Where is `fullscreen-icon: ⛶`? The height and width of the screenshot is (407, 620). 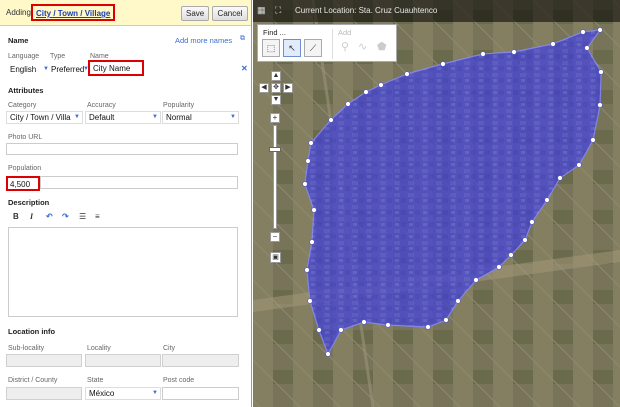 fullscreen-icon: ⛶ is located at coordinates (278, 10).